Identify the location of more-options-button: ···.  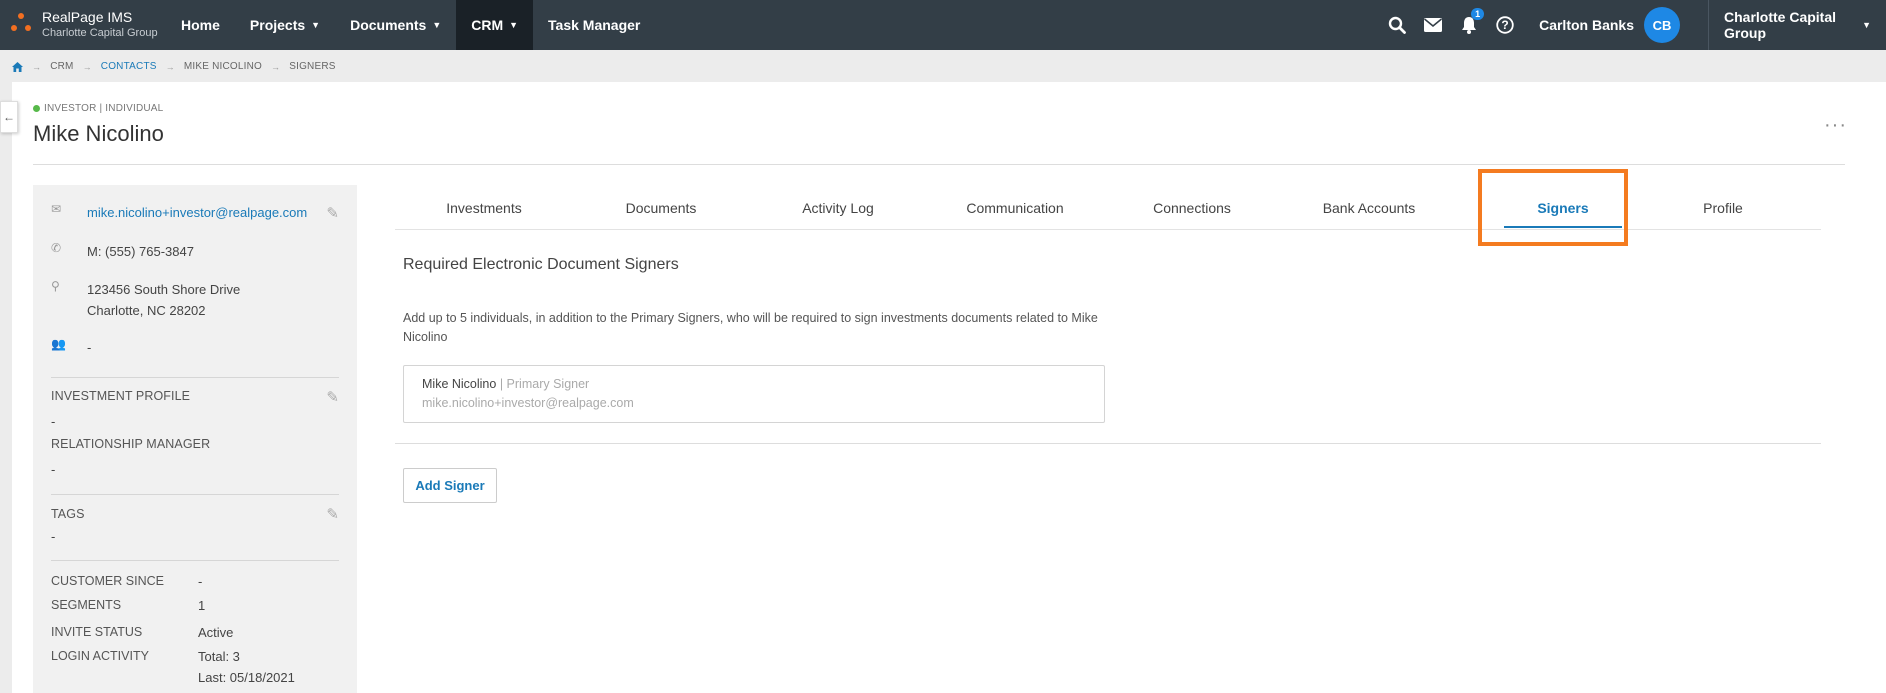
(1835, 125).